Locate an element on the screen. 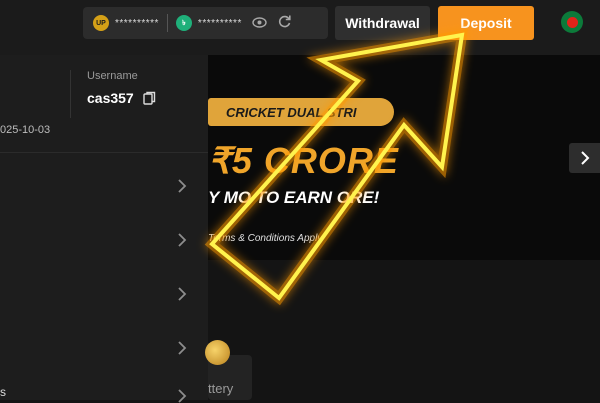 The width and height of the screenshot is (600, 403). flag-dot is located at coordinates (572, 22).